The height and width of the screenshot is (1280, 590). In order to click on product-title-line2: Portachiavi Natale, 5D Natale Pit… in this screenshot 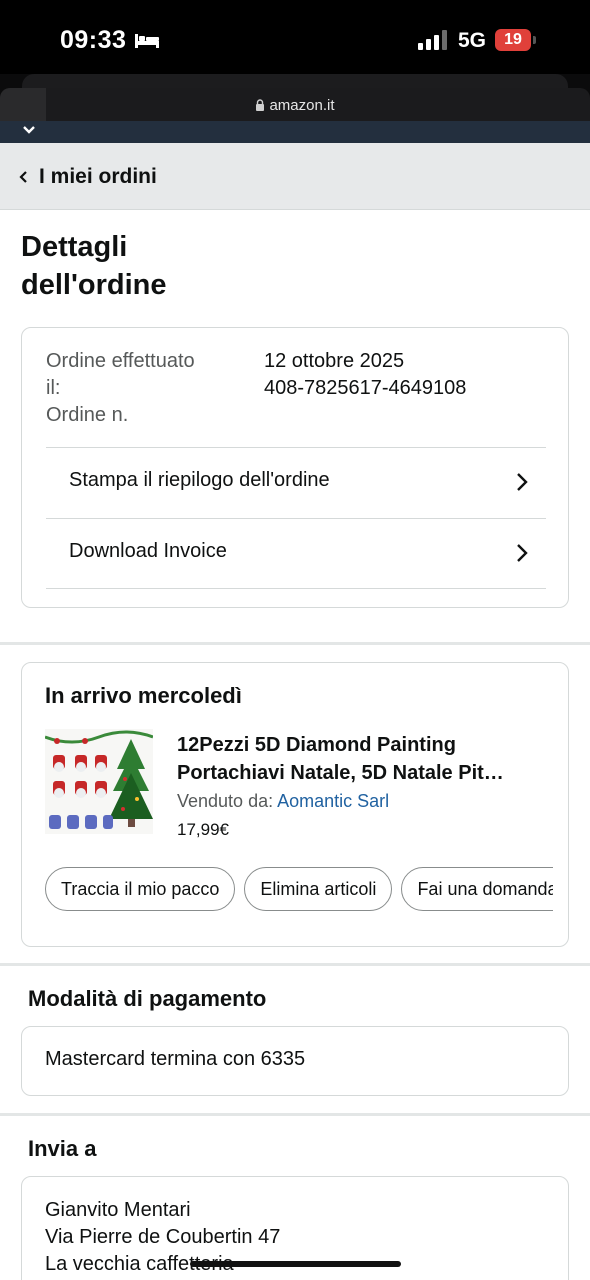, I will do `click(340, 773)`.